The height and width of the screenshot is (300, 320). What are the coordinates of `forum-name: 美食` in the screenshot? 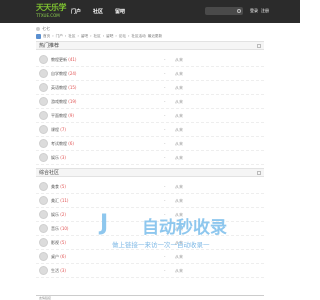 It's located at (55, 186).